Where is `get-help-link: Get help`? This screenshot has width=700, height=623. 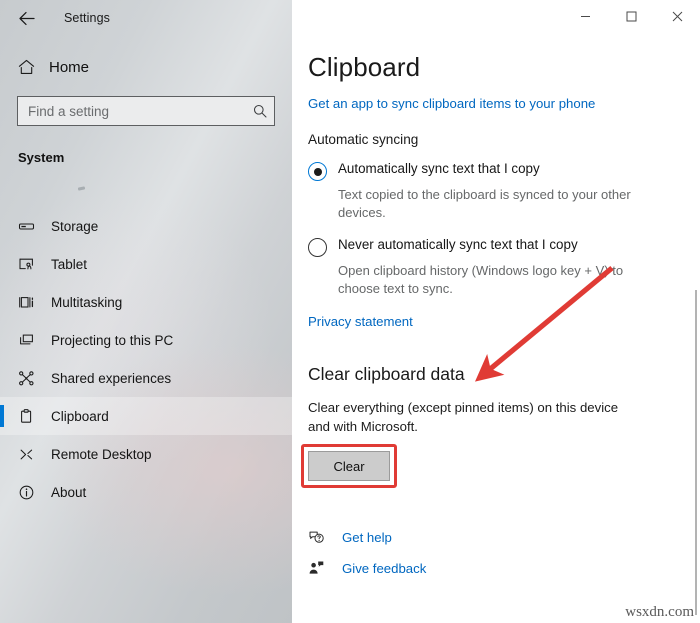
get-help-link: Get help is located at coordinates (493, 537).